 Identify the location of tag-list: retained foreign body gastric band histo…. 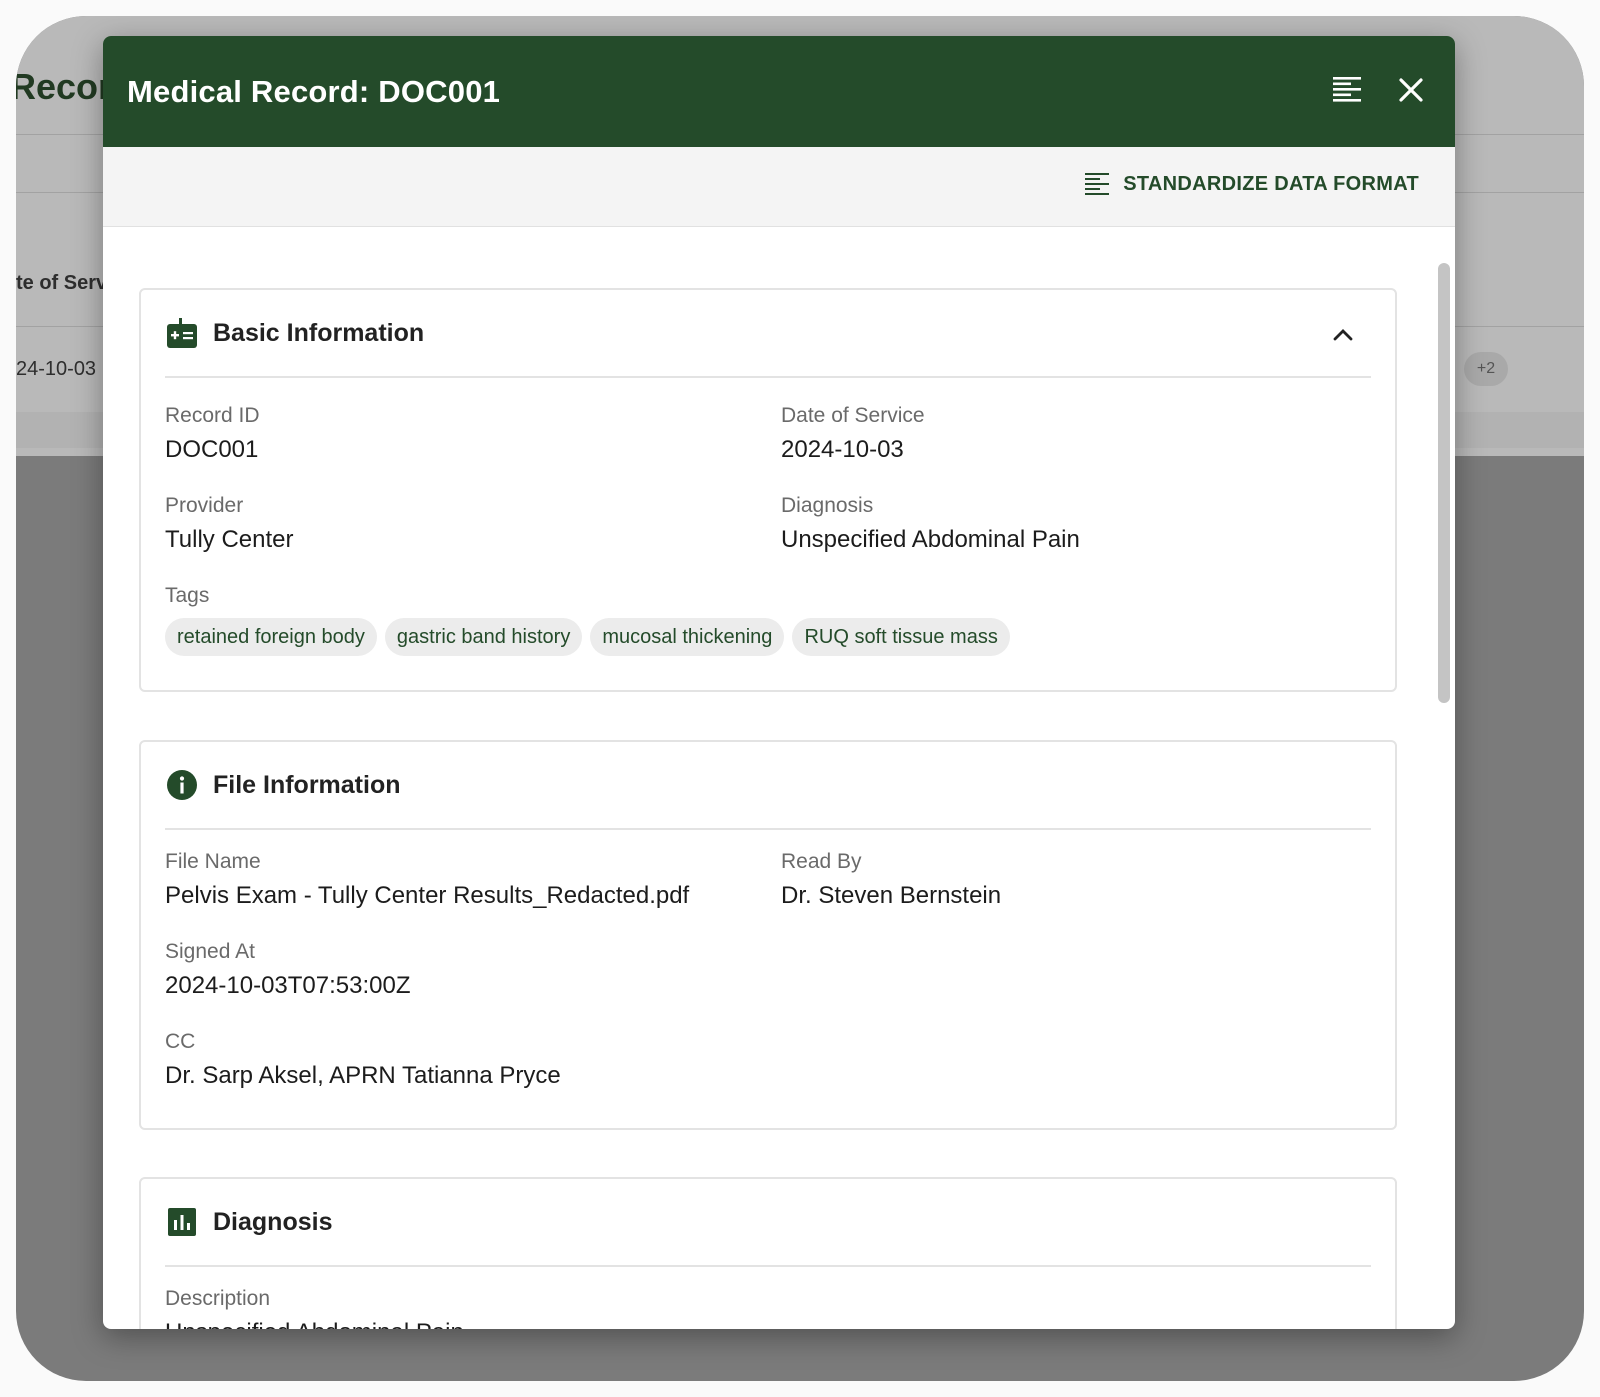
(587, 637).